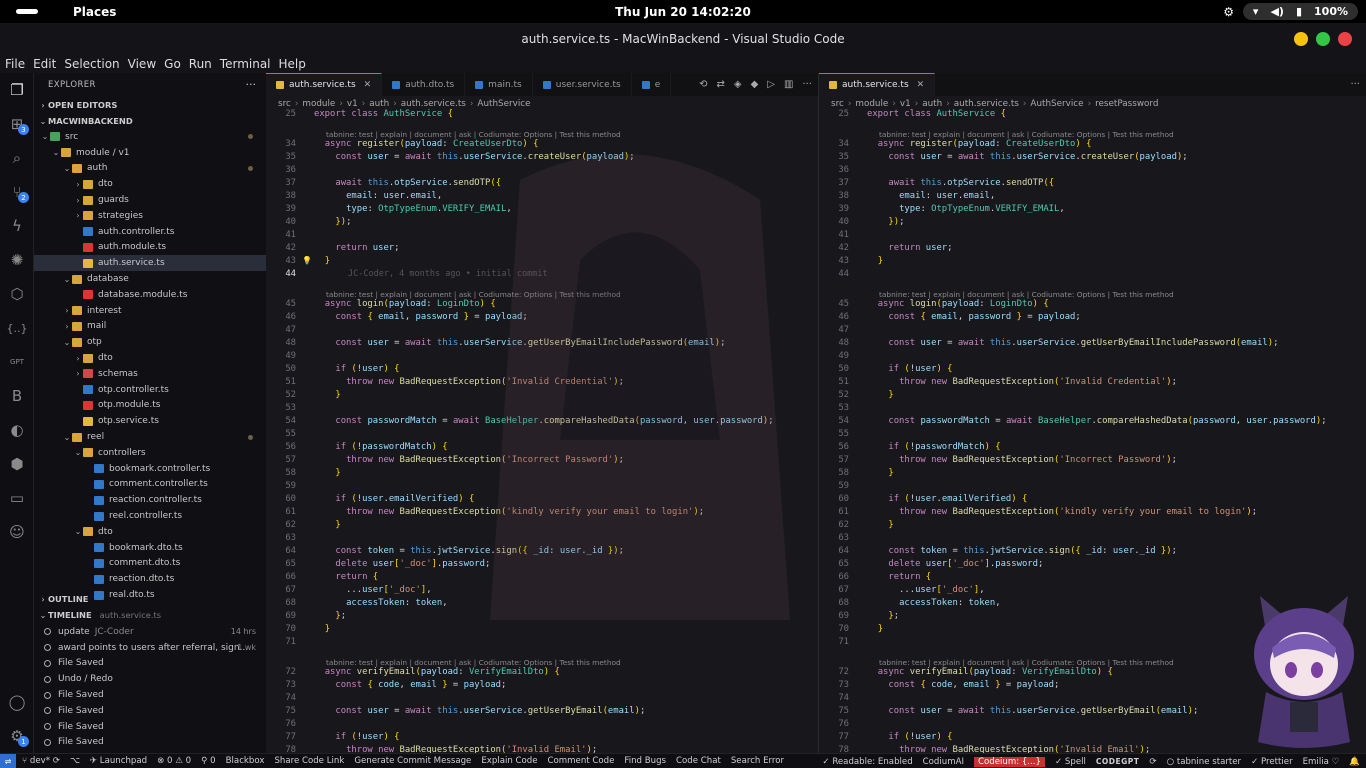 The height and width of the screenshot is (768, 1366). What do you see at coordinates (499, 84) in the screenshot?
I see `editor-tab: main.ts` at bounding box center [499, 84].